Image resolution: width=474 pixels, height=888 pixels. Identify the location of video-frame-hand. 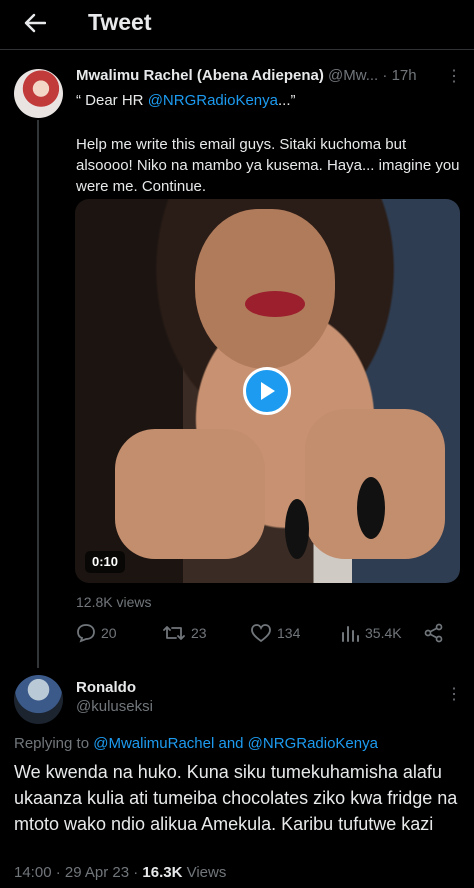
(190, 494).